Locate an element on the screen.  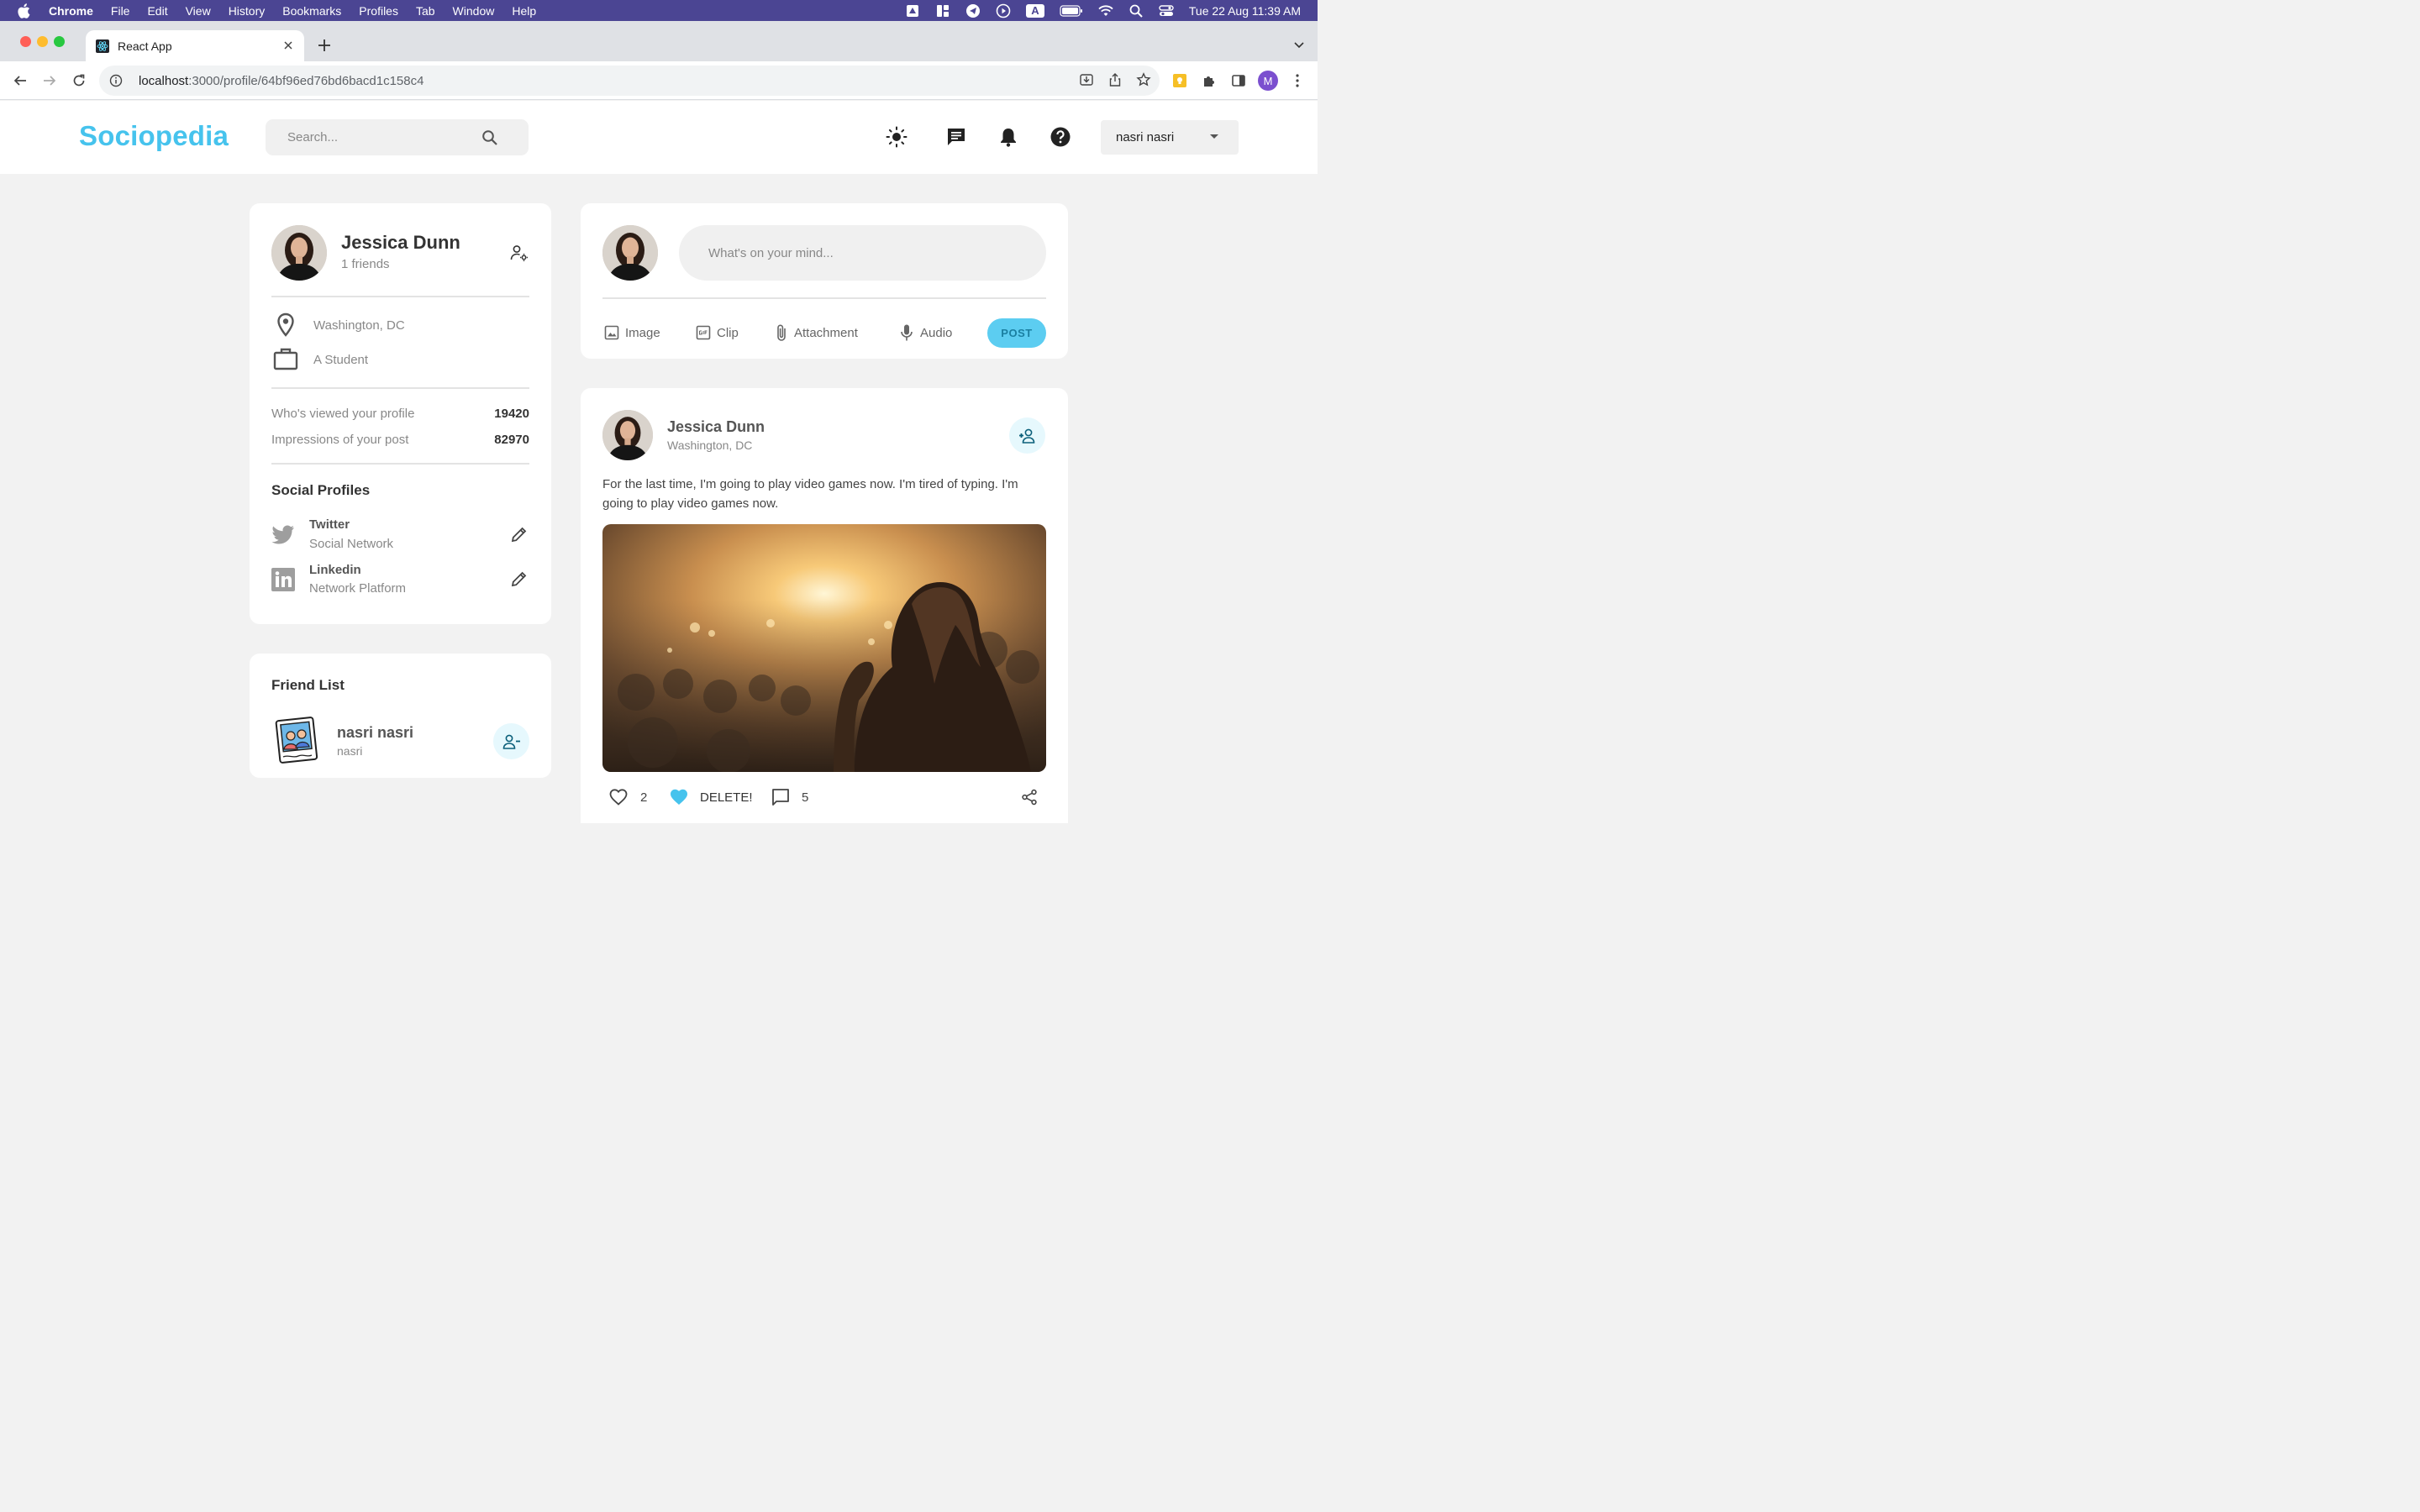
search-icon is located at coordinates (490, 137).